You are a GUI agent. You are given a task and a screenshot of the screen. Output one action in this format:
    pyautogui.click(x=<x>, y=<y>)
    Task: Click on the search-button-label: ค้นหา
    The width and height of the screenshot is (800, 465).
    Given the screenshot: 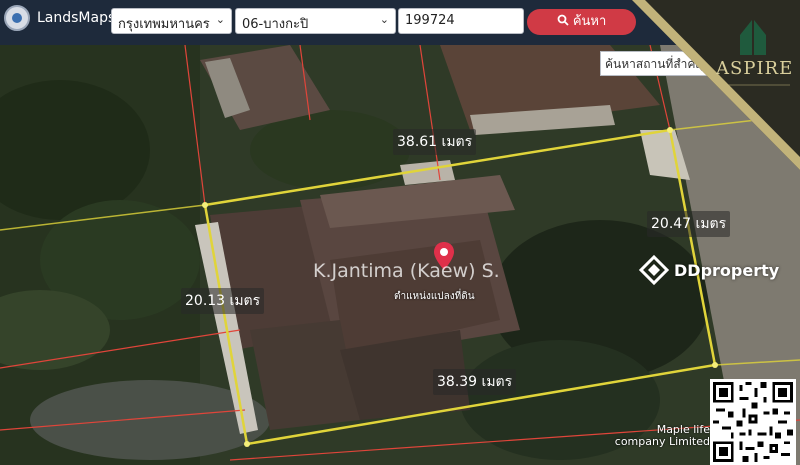 What is the action you would take?
    pyautogui.click(x=589, y=21)
    